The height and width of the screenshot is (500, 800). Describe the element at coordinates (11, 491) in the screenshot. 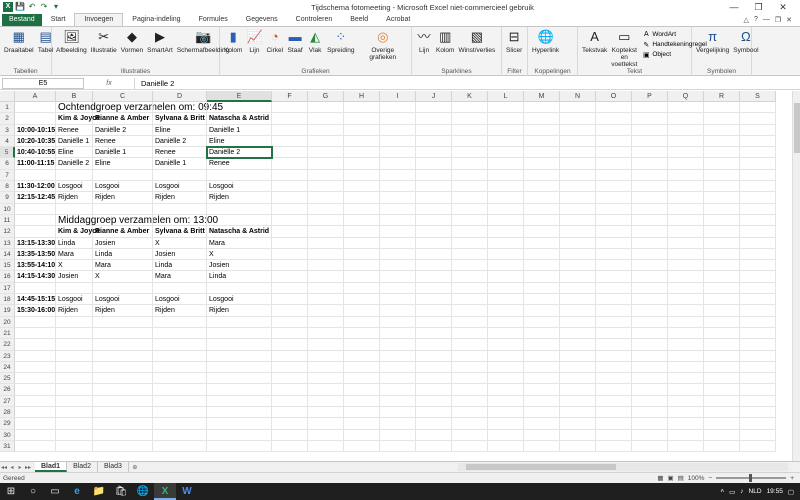

I see `taskbar-start-icon: ⊞` at that location.